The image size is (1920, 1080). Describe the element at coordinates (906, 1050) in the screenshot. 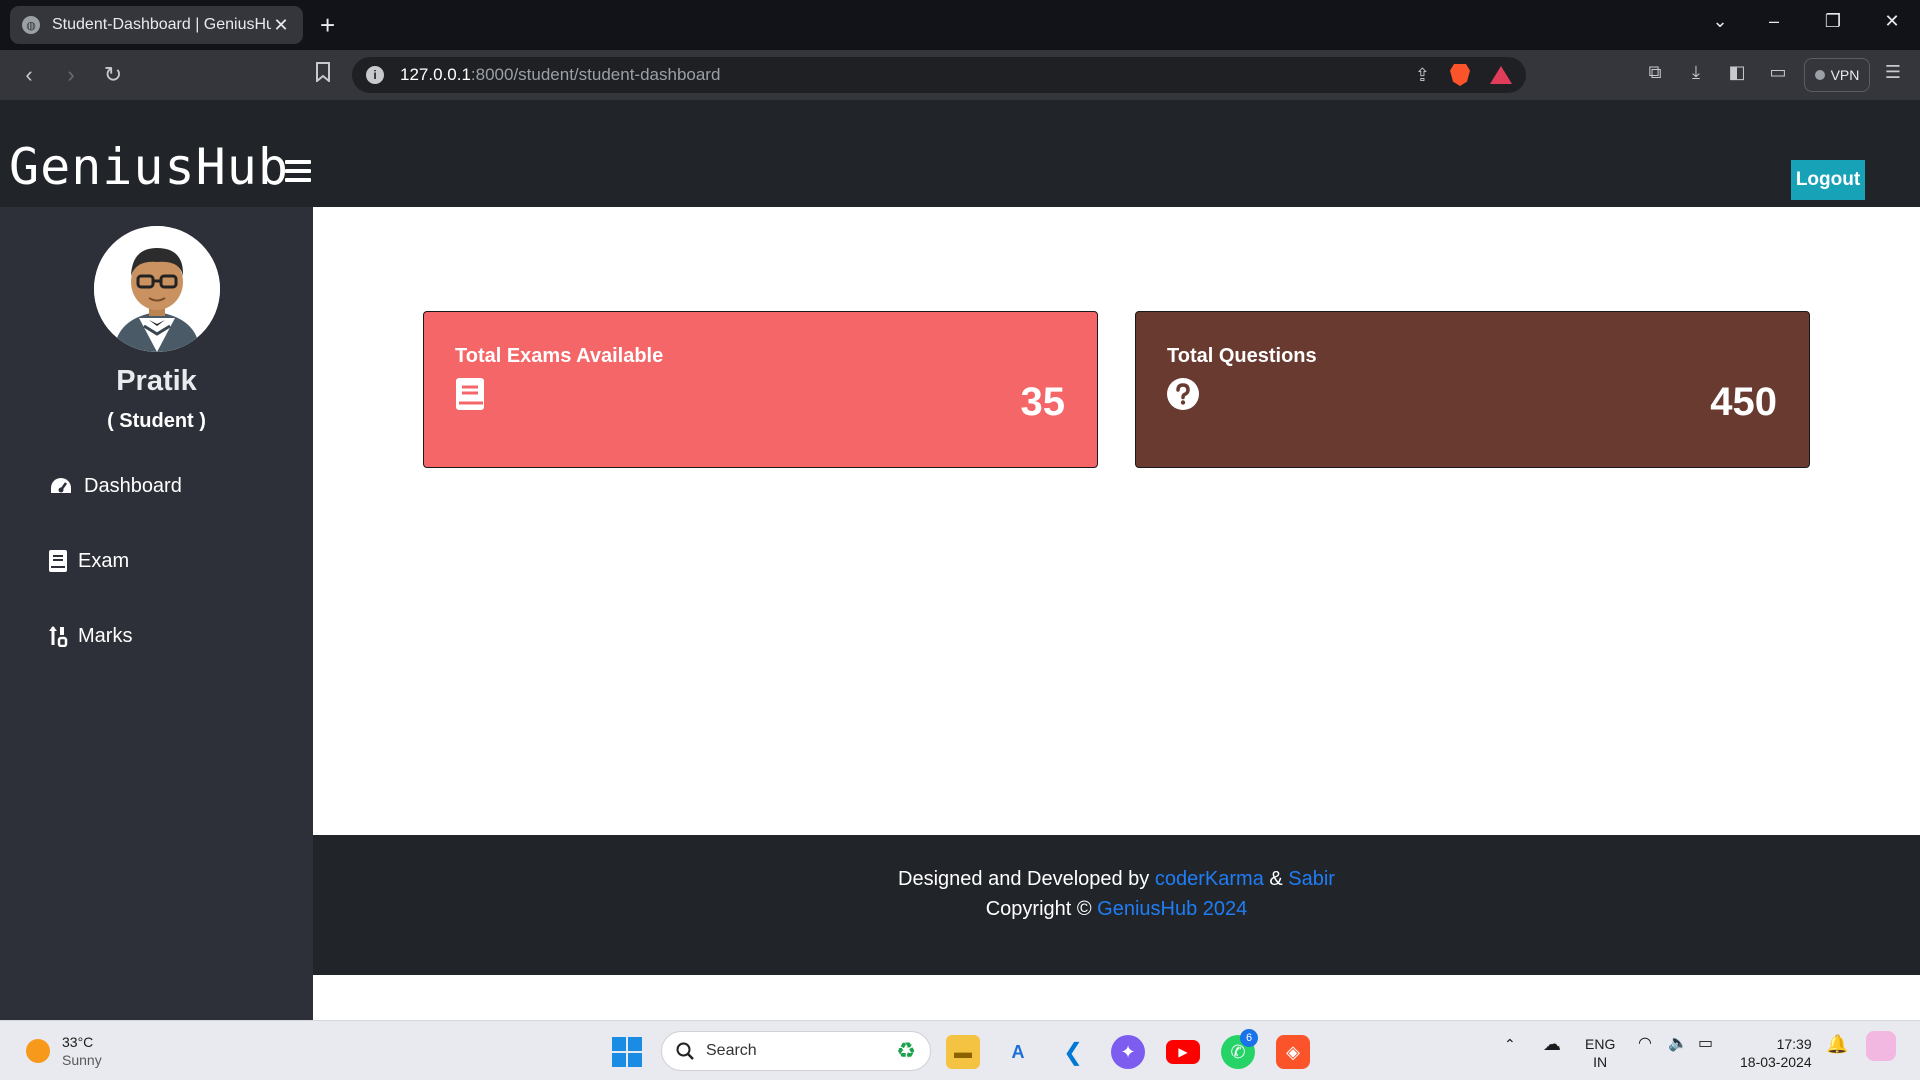

I see `recycle-icon: ♻` at that location.